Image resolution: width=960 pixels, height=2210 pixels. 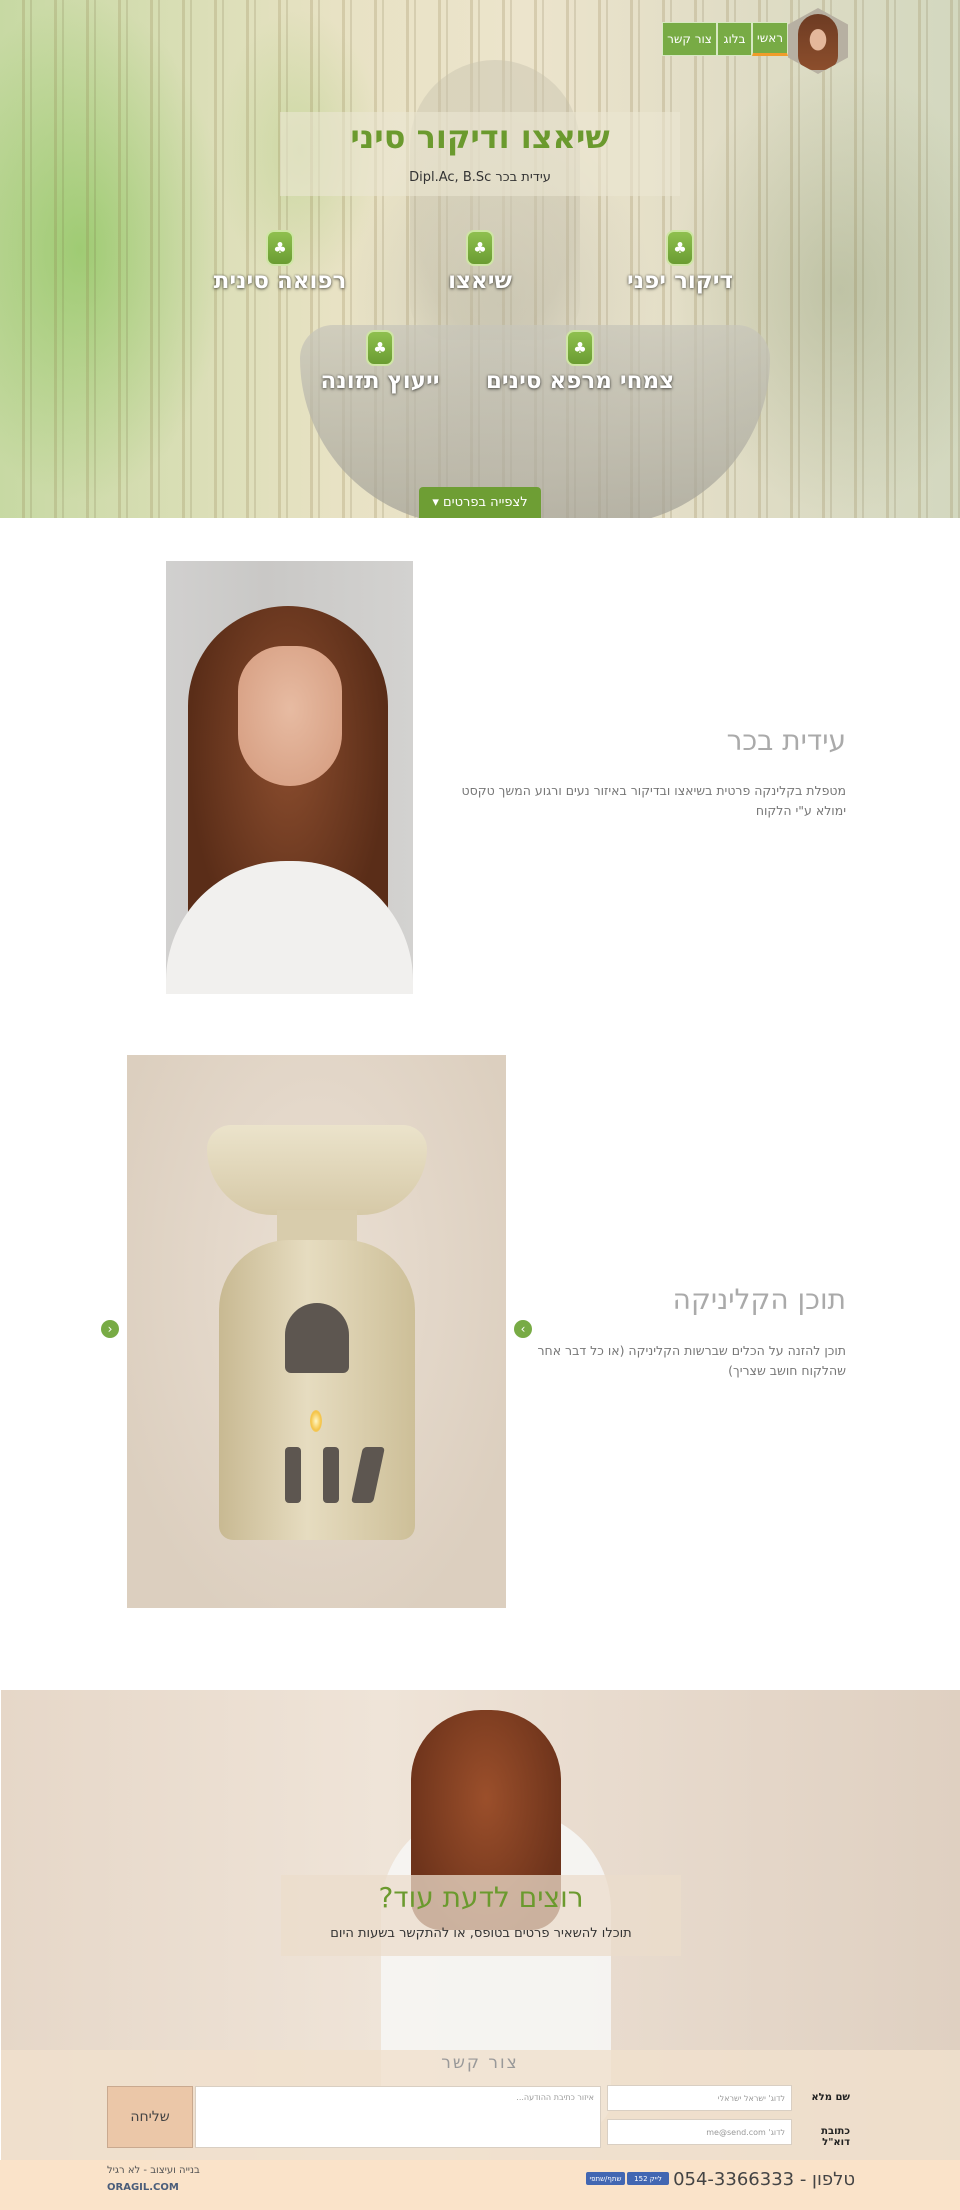 What do you see at coordinates (481, 1897) in the screenshot?
I see `cta-title: רוצים לדעת עוד?` at bounding box center [481, 1897].